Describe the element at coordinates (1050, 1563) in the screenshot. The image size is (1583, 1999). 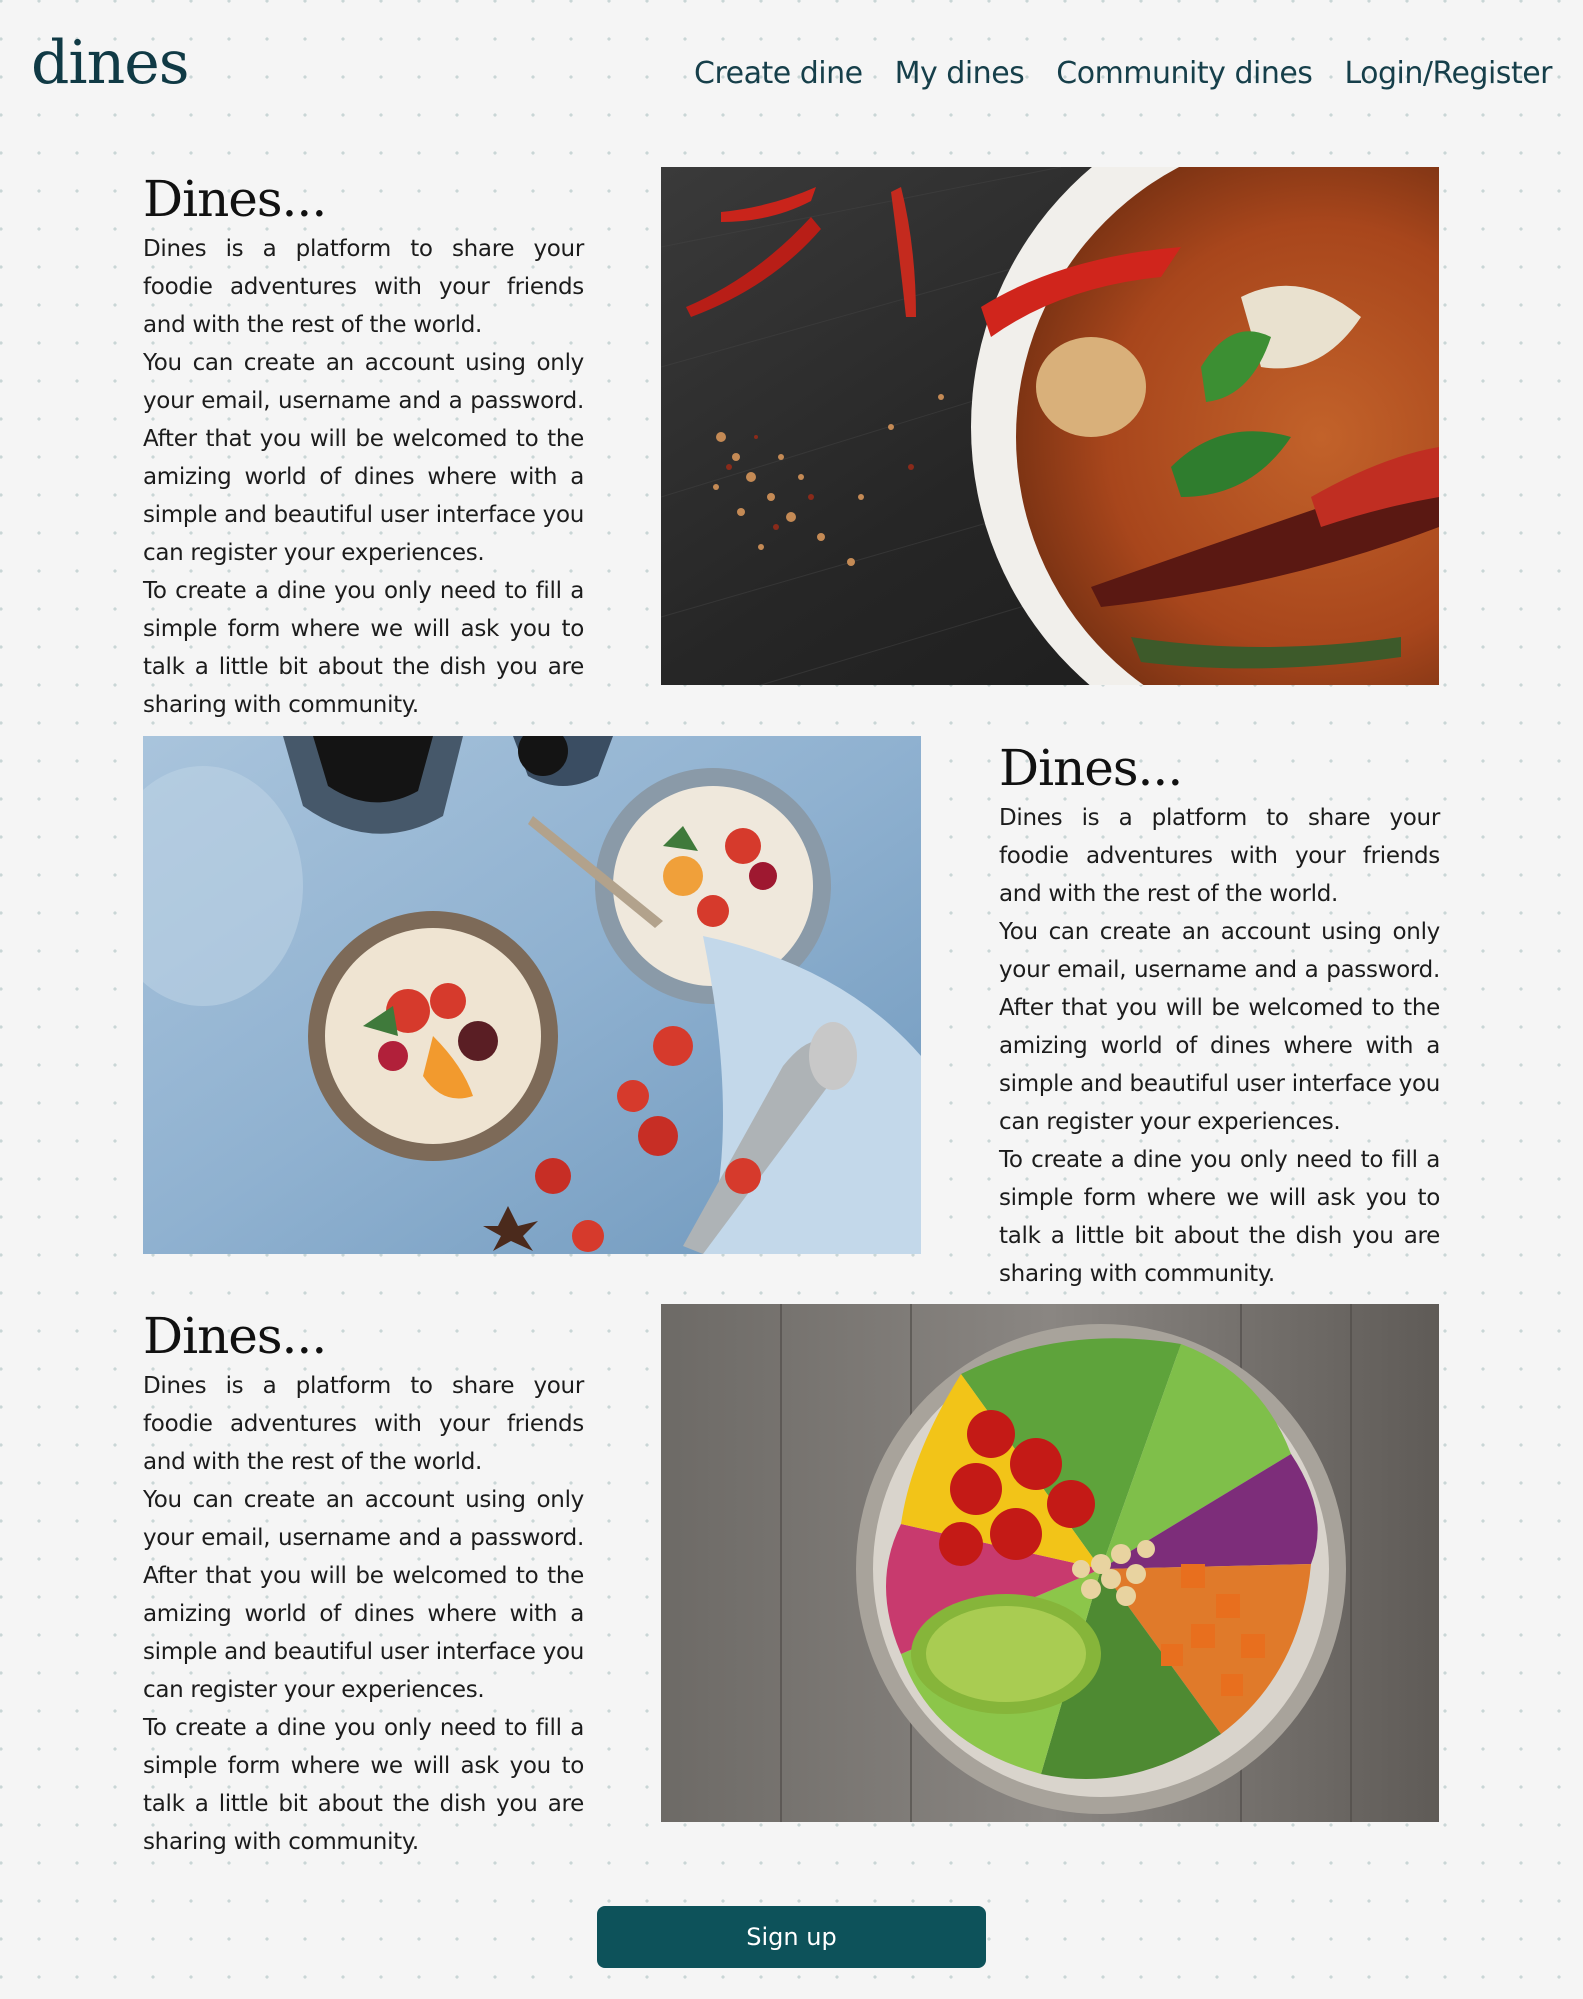
I see `salad-bowl-photo` at that location.